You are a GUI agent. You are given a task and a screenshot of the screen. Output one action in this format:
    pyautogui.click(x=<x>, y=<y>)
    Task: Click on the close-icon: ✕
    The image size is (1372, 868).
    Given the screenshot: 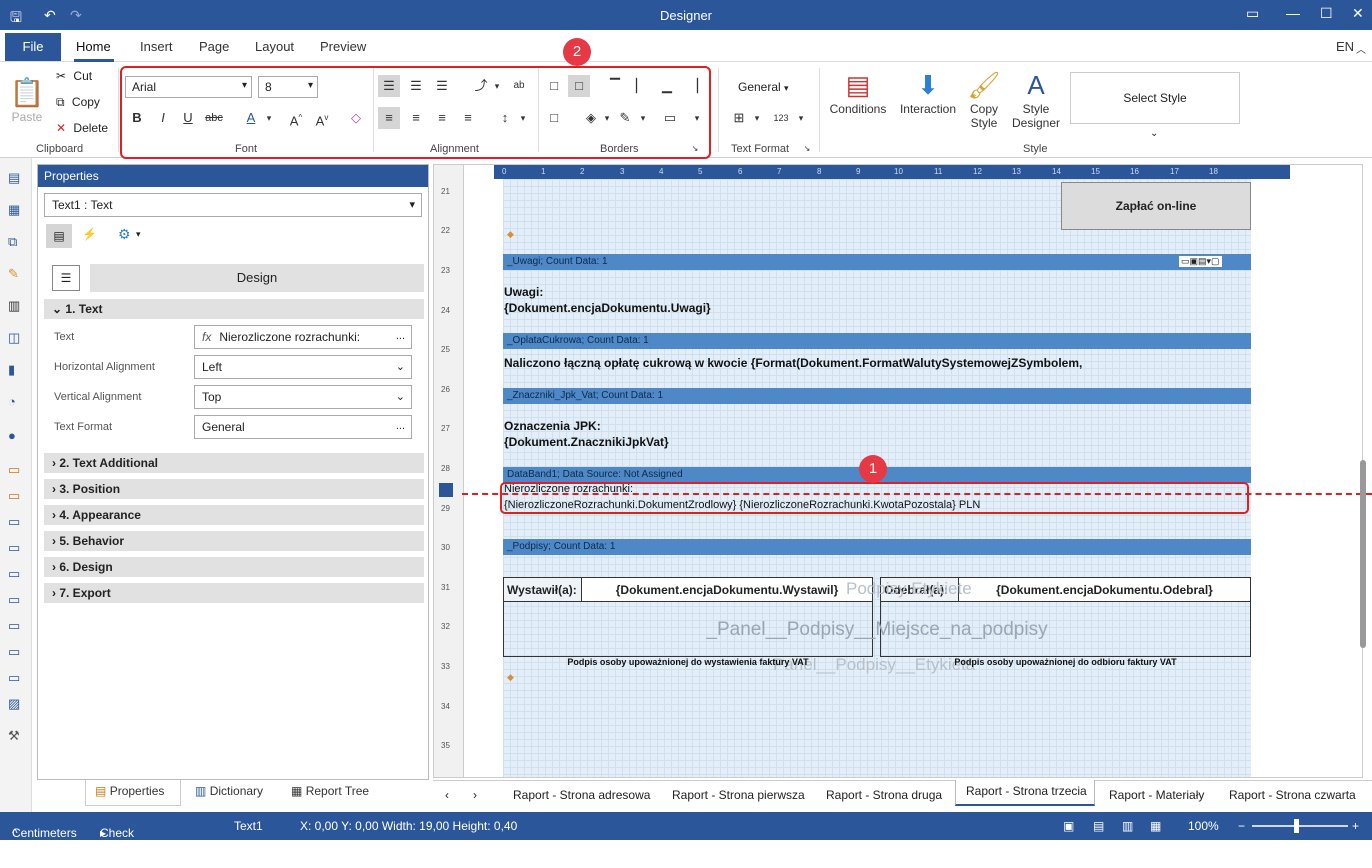 What is the action you would take?
    pyautogui.click(x=1358, y=13)
    